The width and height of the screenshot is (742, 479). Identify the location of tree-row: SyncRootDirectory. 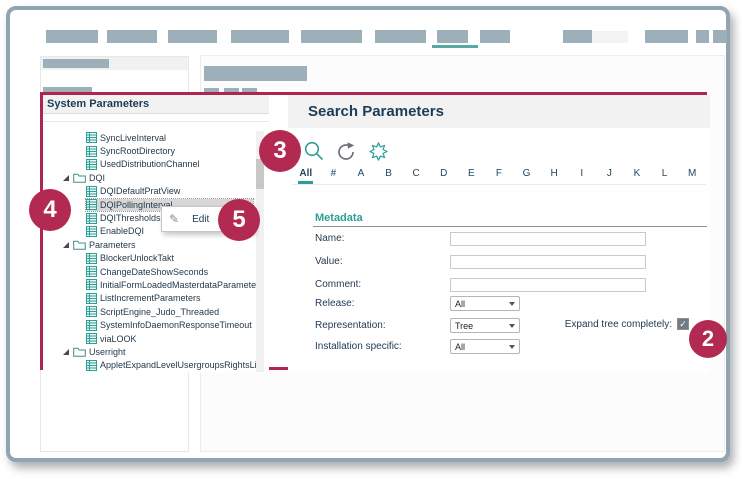
(156, 150).